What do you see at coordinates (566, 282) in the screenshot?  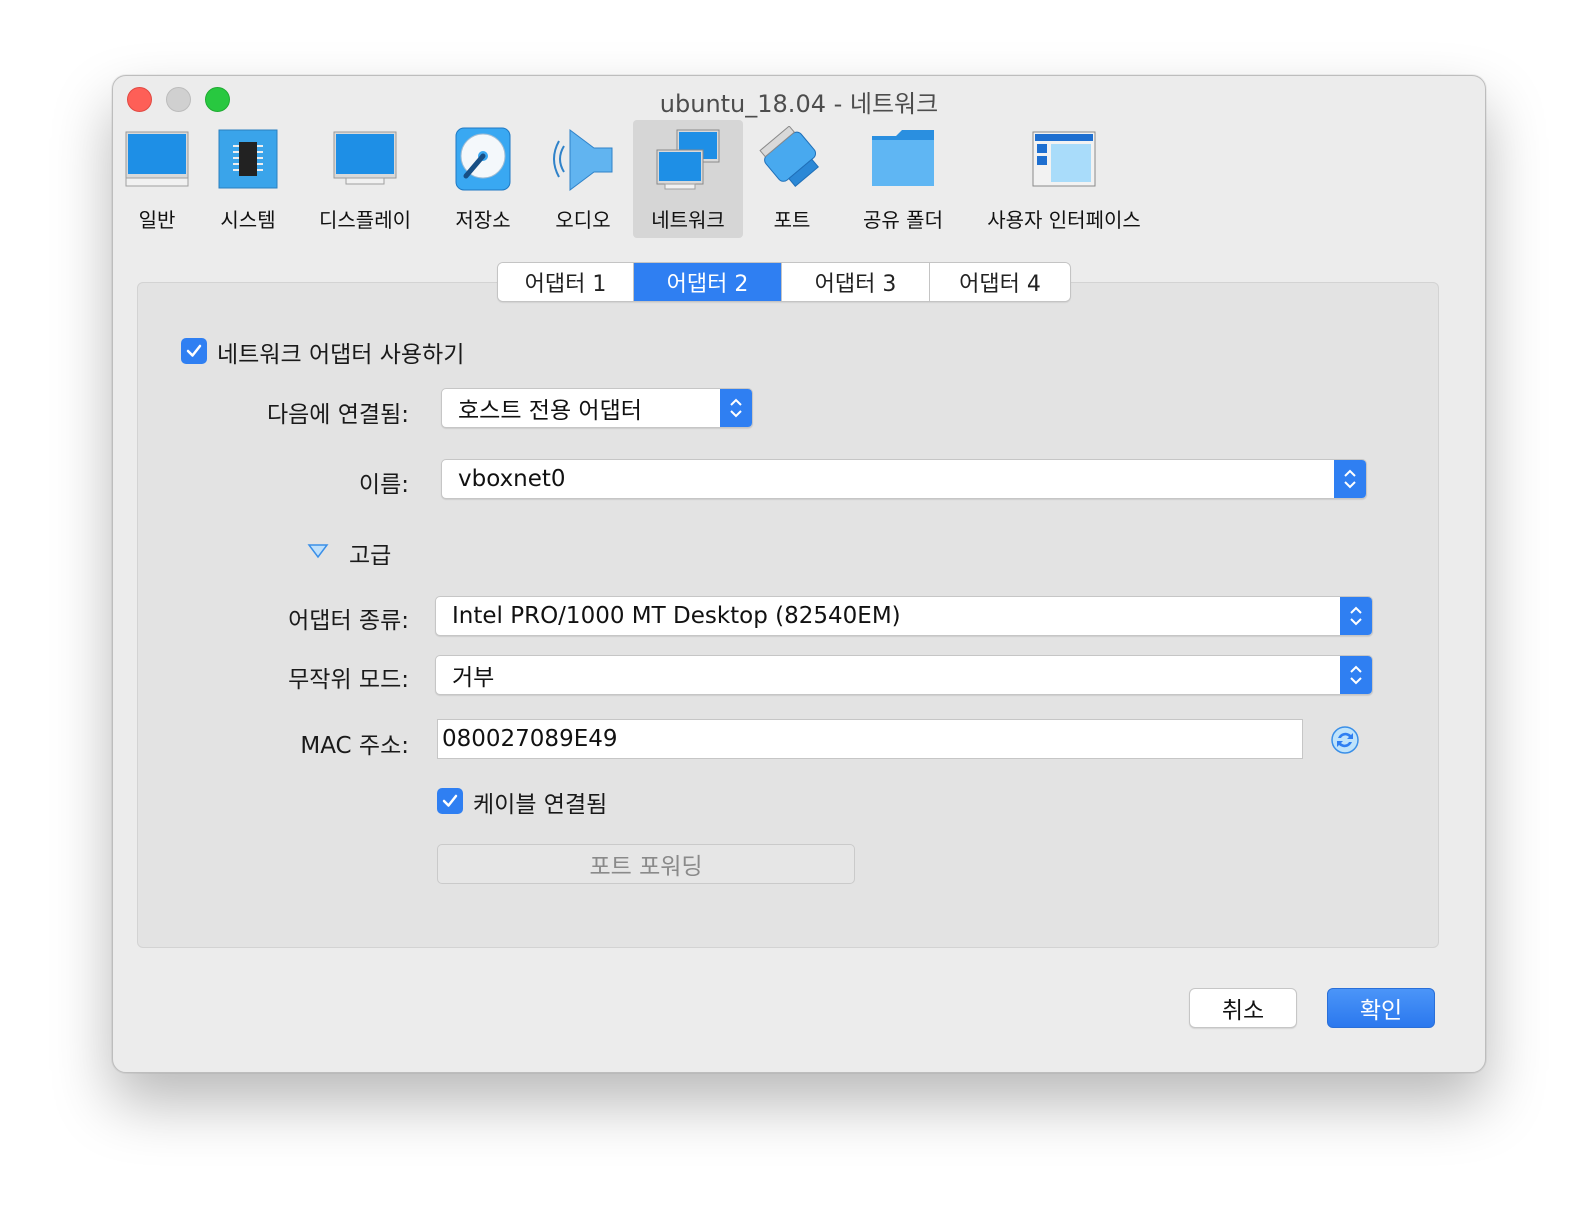 I see `tab-adapter-1: 어댑터 1` at bounding box center [566, 282].